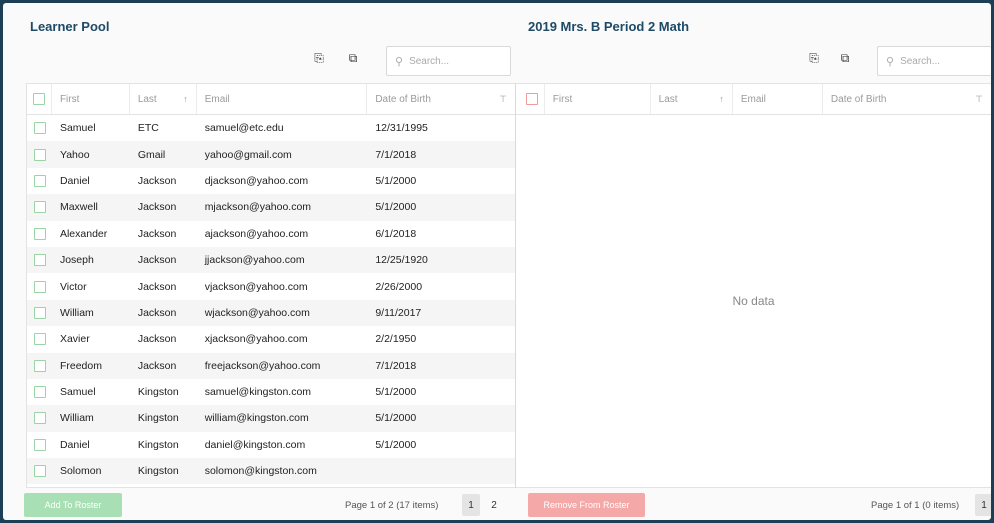 The height and width of the screenshot is (523, 994). Describe the element at coordinates (271, 154) in the screenshot. I see `table-row: Yahoo Gmail yahoo@gmail.com 7/1/2018` at that location.